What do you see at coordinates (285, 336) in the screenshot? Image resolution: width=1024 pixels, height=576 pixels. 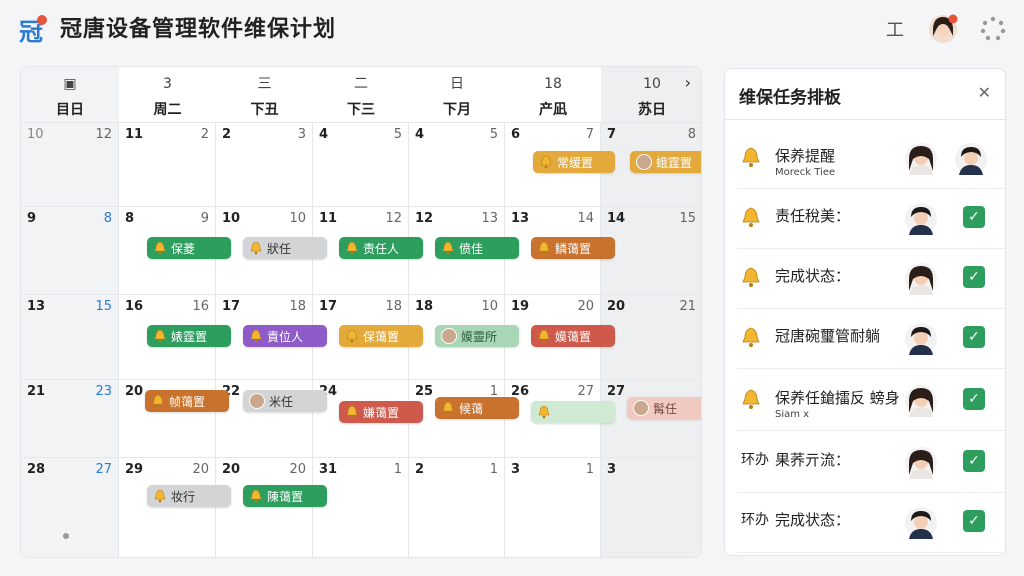 I see `calendar-event: 責位人` at bounding box center [285, 336].